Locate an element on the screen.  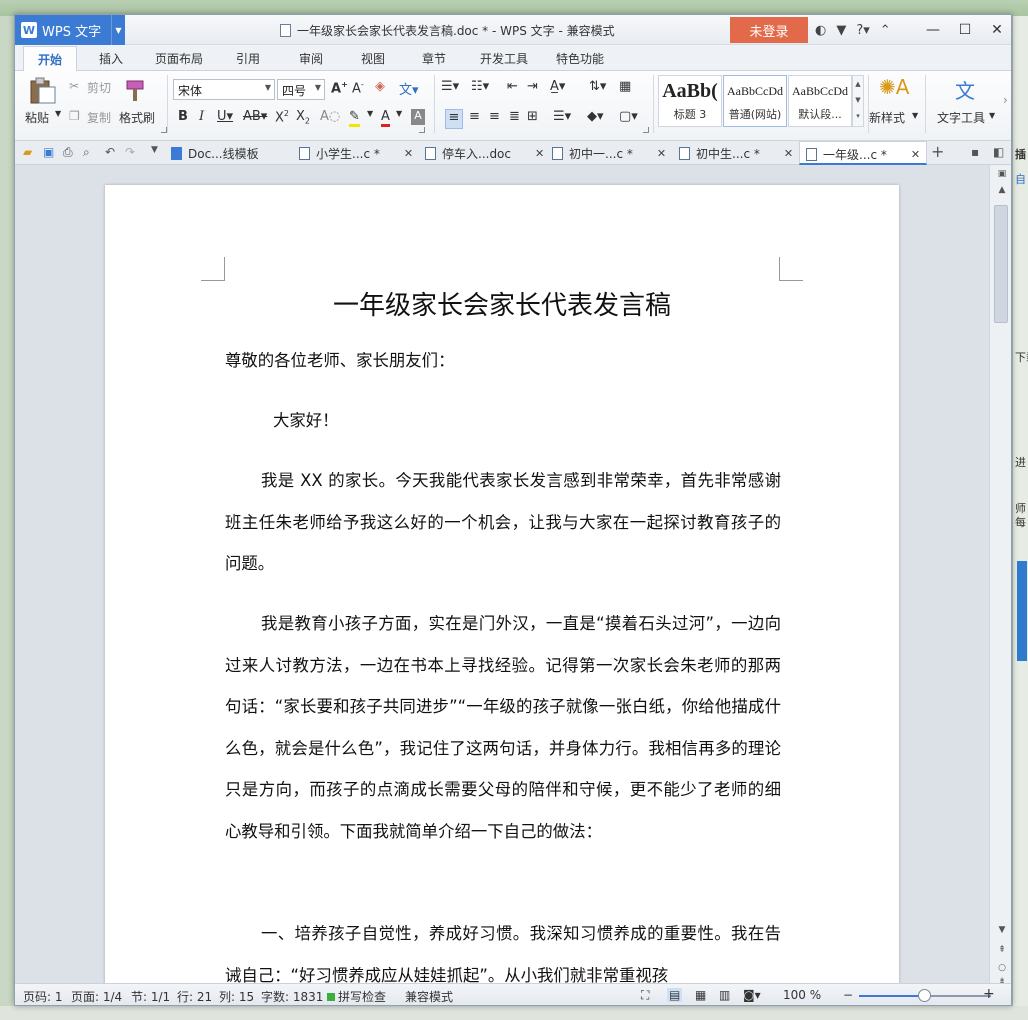
undo-icon: ↶ is located at coordinates (110, 152).